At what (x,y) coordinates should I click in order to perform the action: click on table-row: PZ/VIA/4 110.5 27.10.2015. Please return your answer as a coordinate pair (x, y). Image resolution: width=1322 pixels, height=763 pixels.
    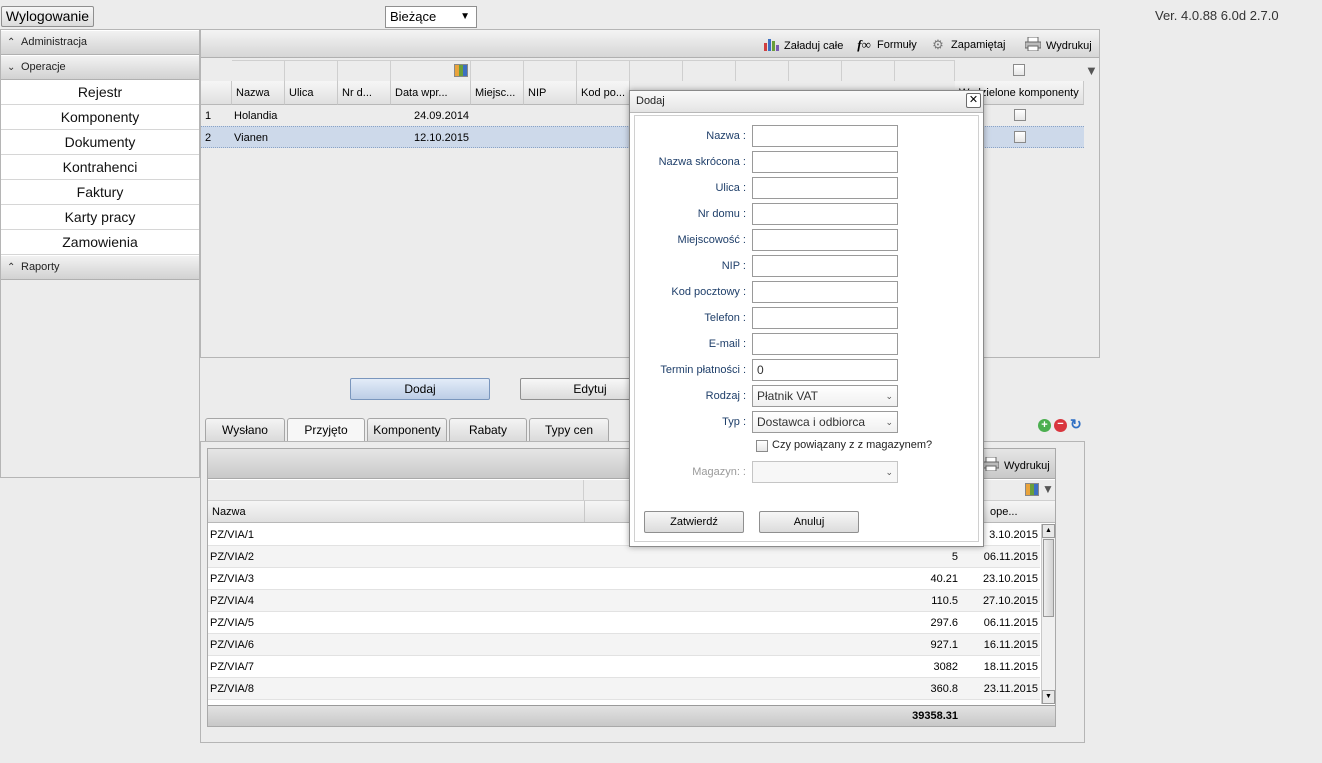
    Looking at the image, I should click on (624, 601).